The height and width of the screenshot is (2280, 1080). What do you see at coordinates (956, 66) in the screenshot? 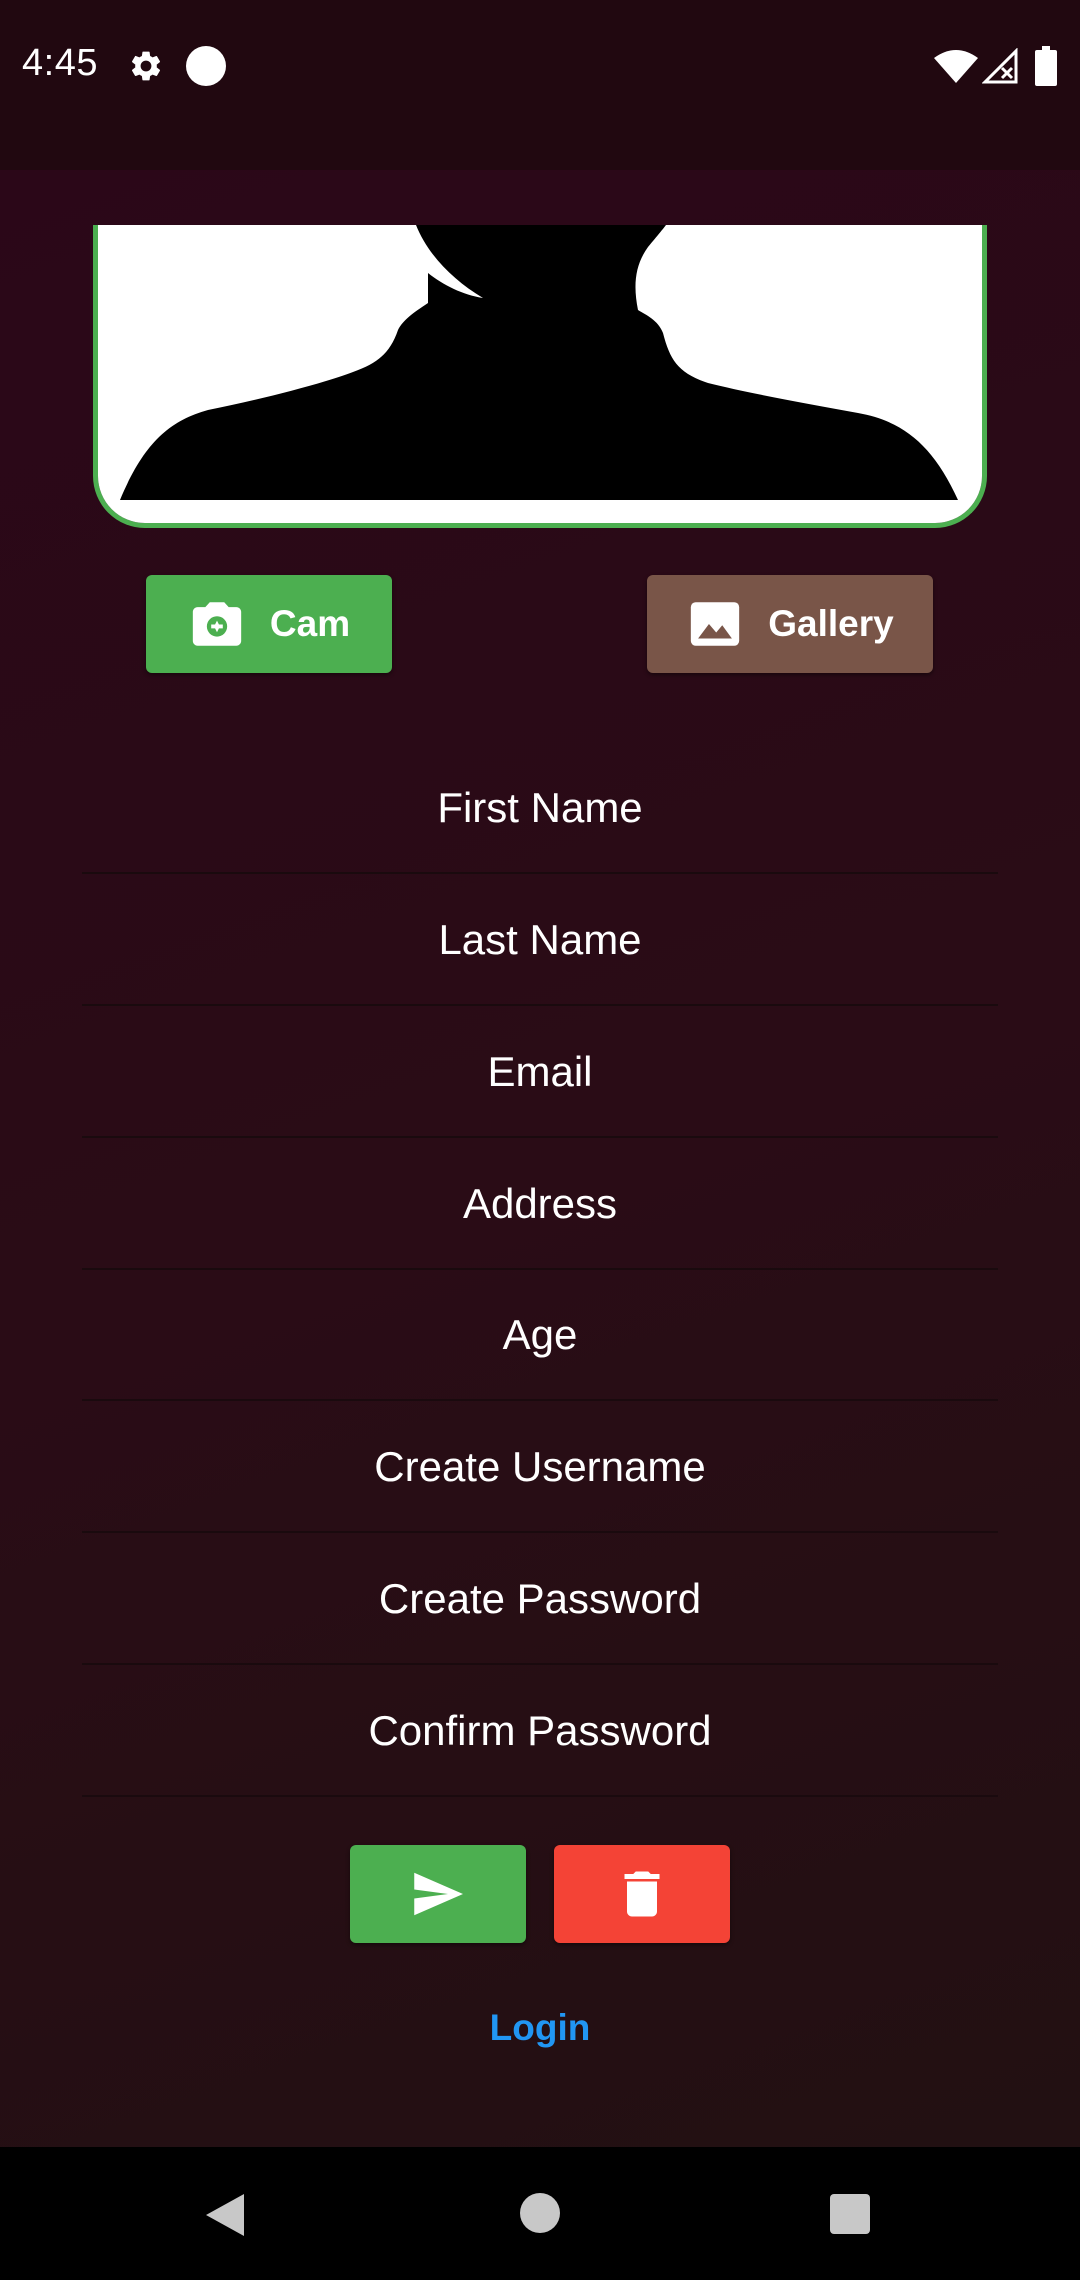
I see `wifi-icon` at bounding box center [956, 66].